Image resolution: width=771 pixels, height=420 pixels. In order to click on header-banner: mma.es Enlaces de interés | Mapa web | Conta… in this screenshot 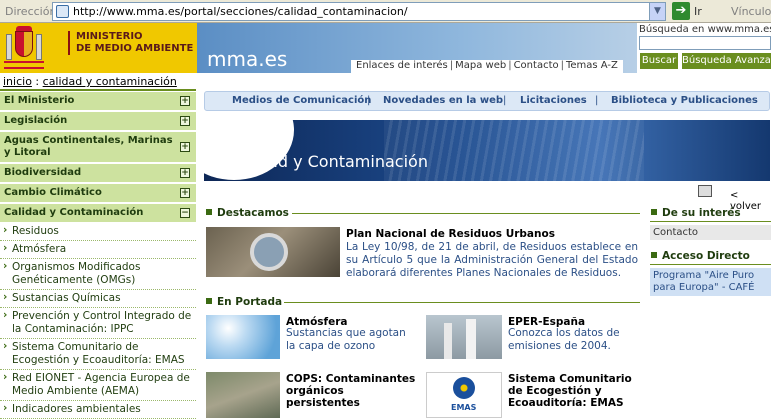, I will do `click(417, 48)`.